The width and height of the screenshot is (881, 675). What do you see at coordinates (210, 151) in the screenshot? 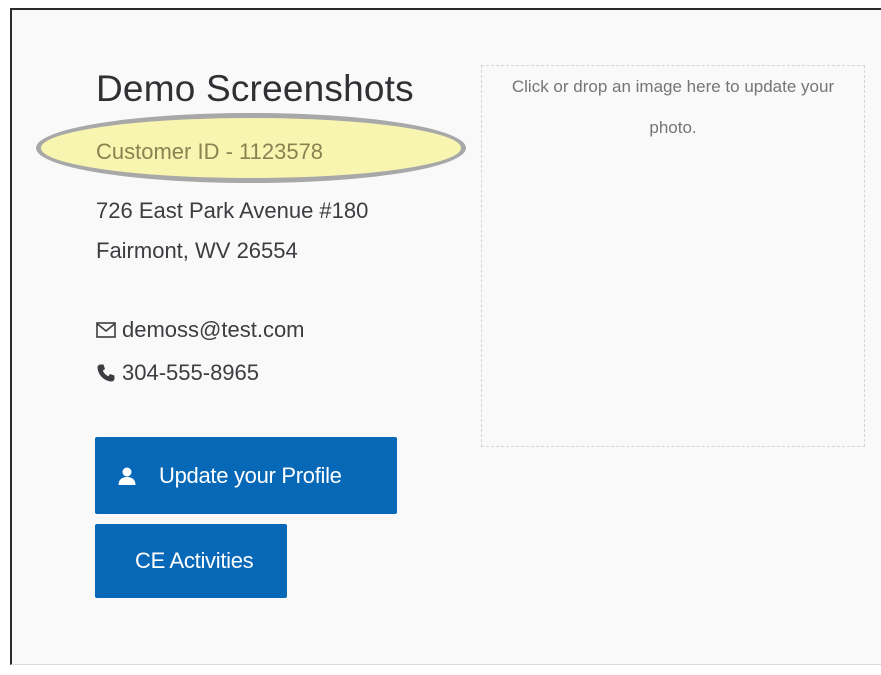
I see `customer-id: Customer ID - 1123578` at bounding box center [210, 151].